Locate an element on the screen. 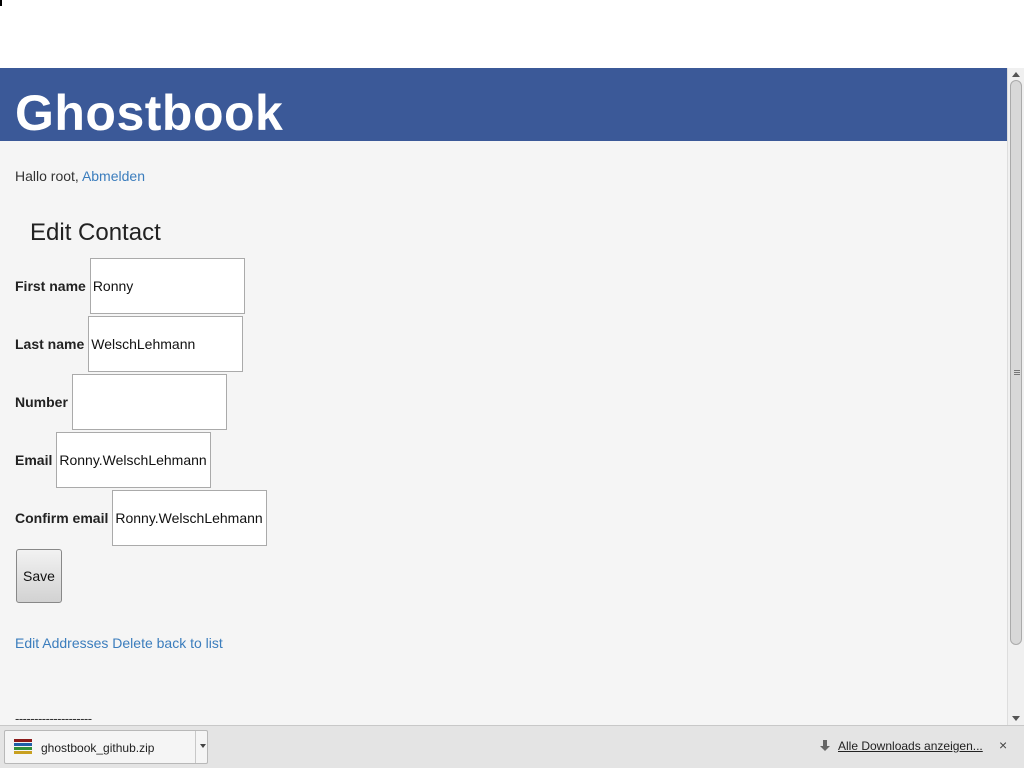  delete-link: Delete is located at coordinates (132, 643).